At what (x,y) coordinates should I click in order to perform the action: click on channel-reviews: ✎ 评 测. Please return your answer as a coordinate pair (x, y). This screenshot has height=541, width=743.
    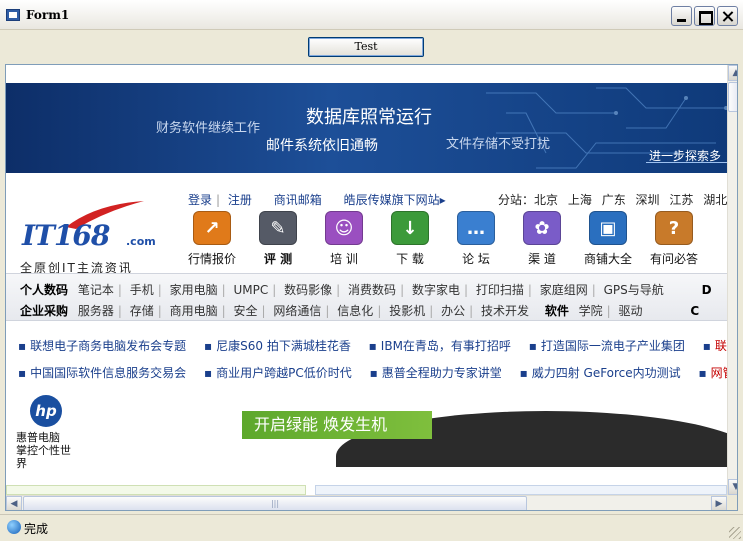
    Looking at the image, I should click on (278, 239).